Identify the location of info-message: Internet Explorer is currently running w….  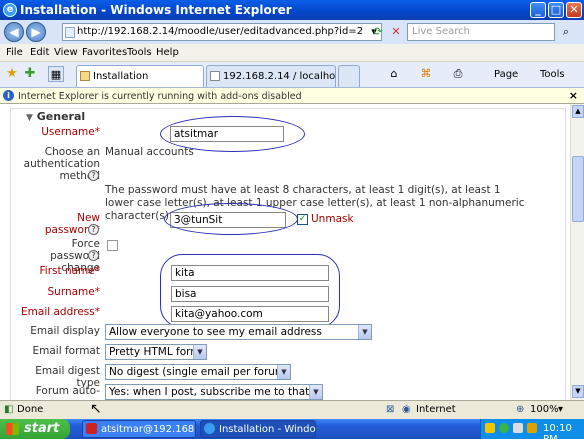
(160, 96).